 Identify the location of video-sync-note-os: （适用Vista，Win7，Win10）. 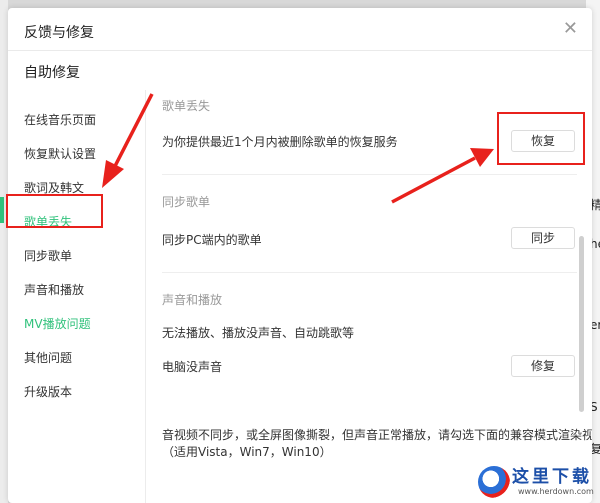
(247, 452).